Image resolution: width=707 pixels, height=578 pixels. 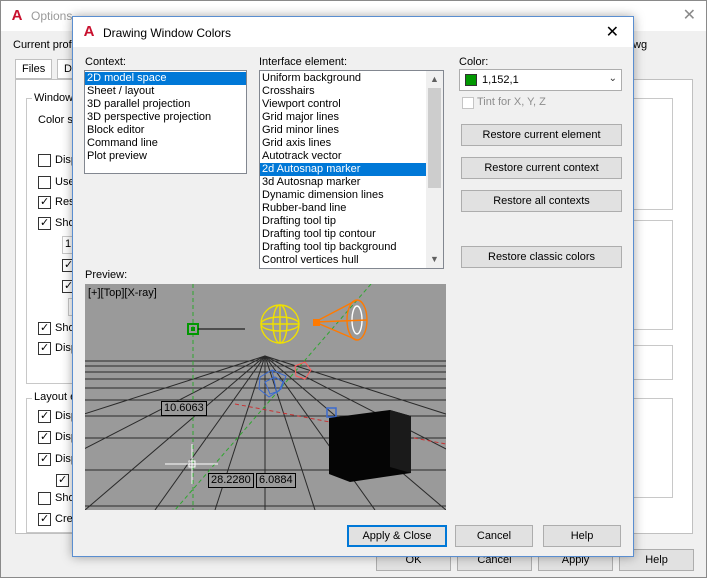 I want to click on color-swatch, so click(x=471, y=80).